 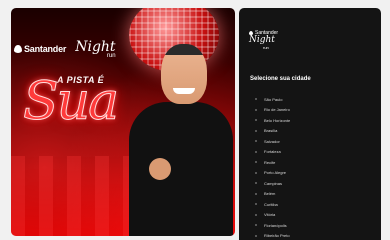 I want to click on city-label: Curitiba, so click(x=271, y=204).